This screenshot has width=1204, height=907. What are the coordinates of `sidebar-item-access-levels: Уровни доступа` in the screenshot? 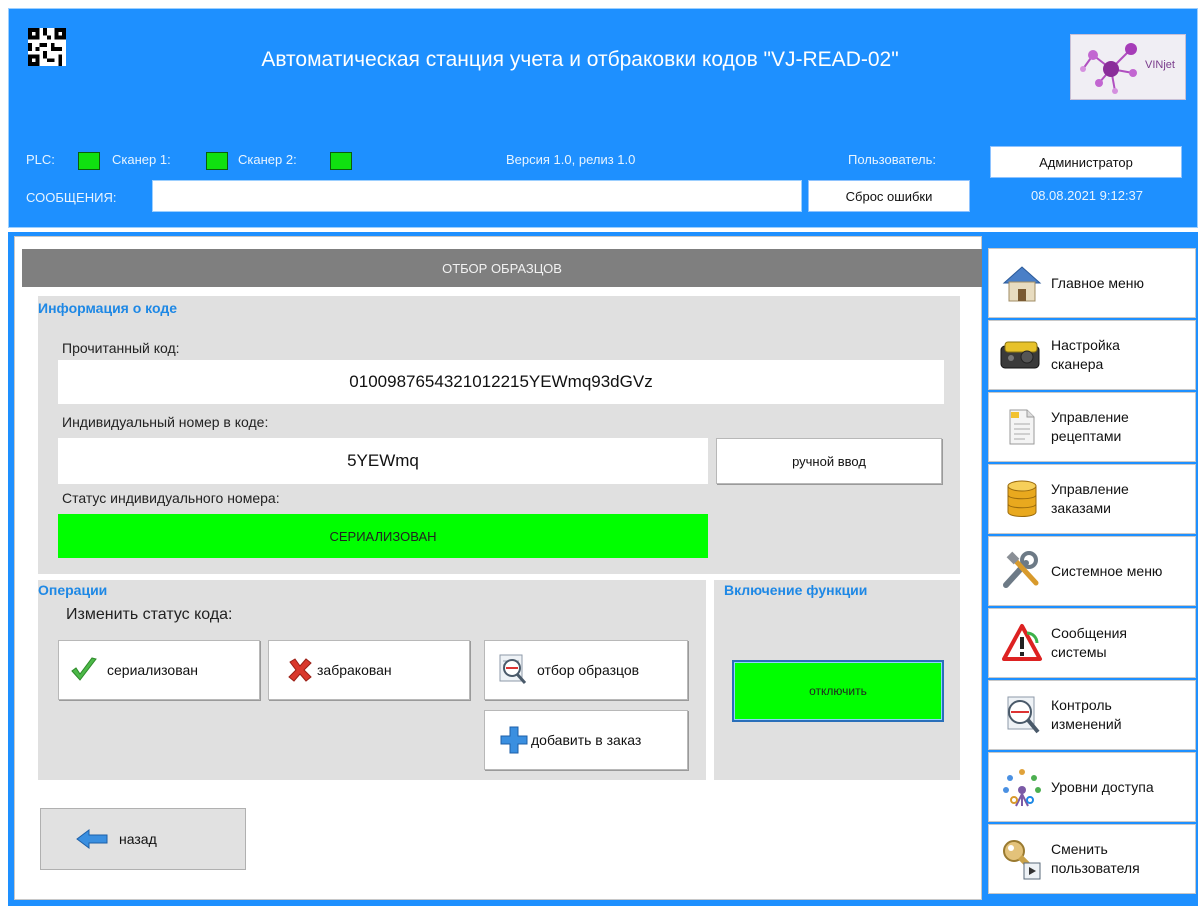 It's located at (1092, 787).